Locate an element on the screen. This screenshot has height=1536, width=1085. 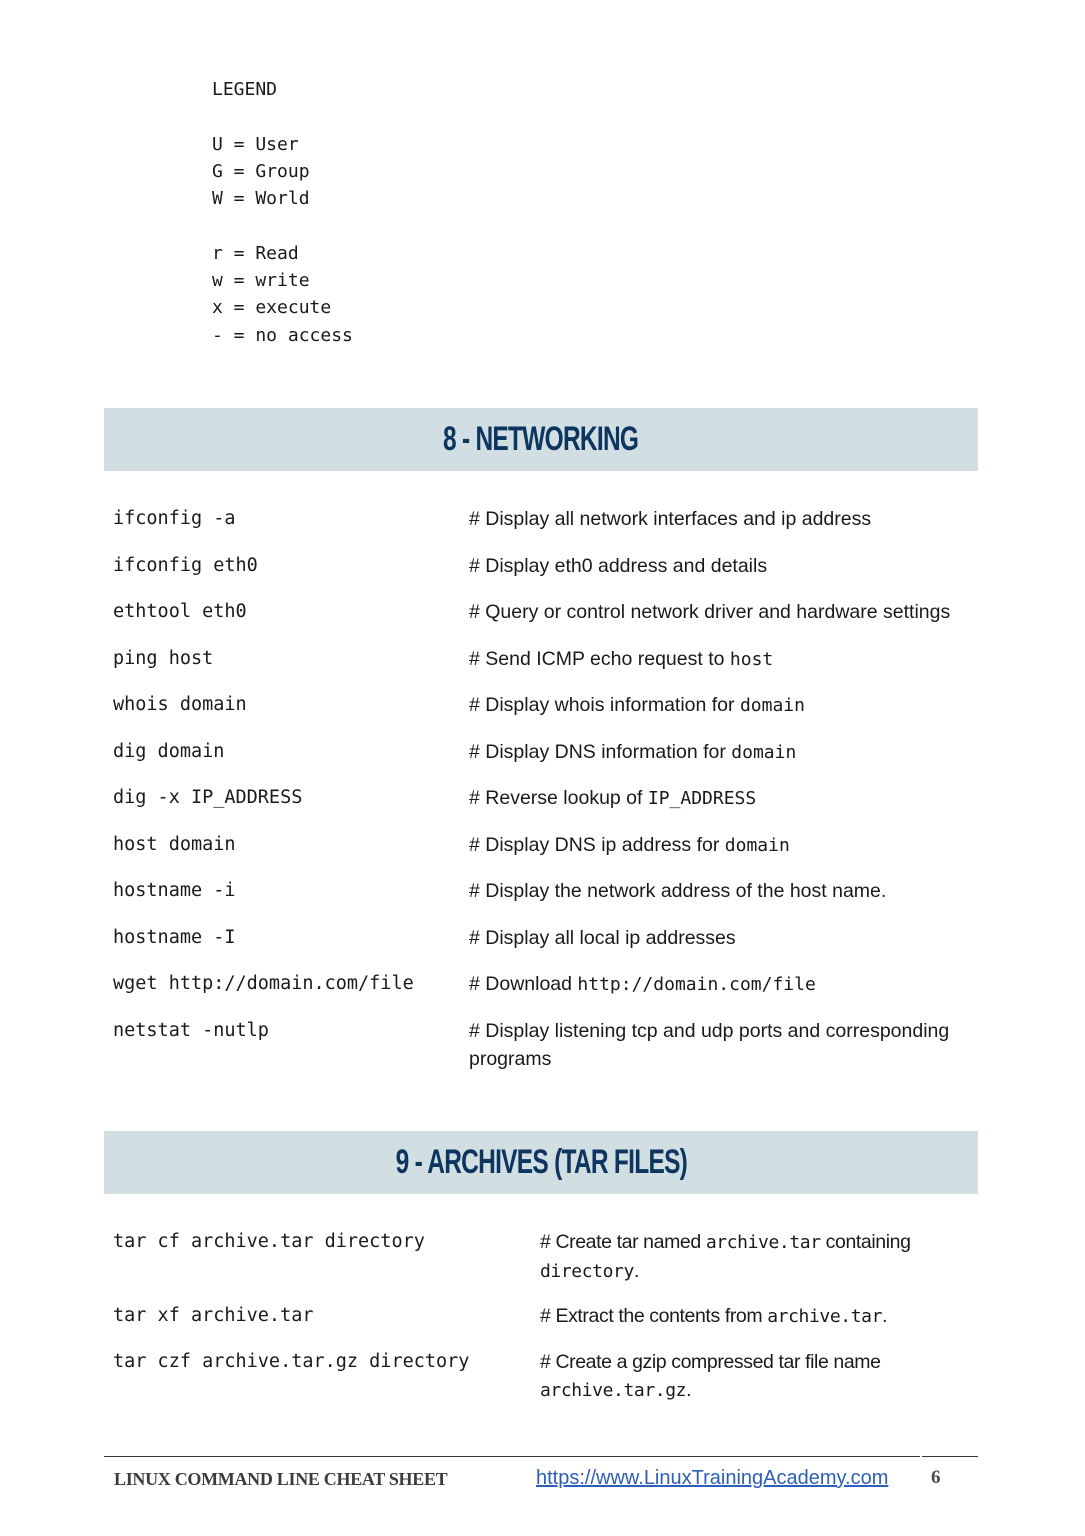
legend-line is located at coordinates (282, 225).